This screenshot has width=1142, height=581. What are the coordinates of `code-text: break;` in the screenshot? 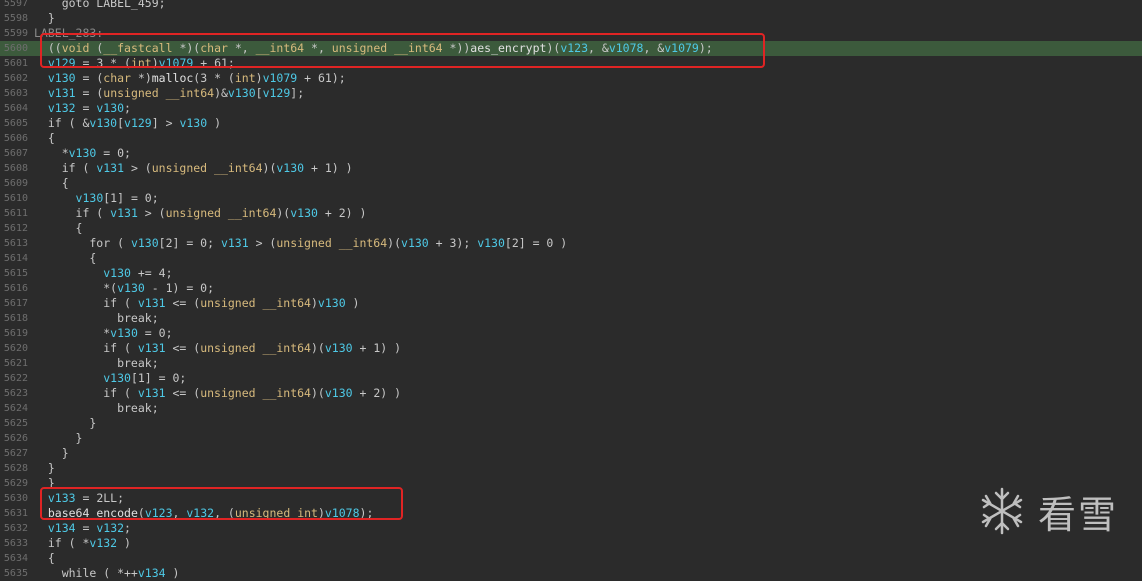 It's located at (96, 318).